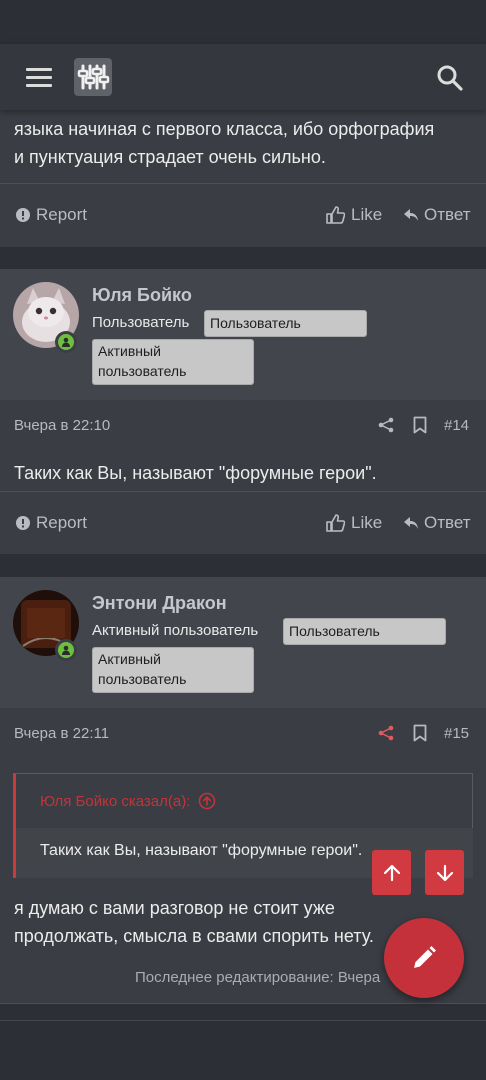 This screenshot has height=1080, width=486. I want to click on post-text-line: и пунктуация страдает очень сильно., so click(170, 157).